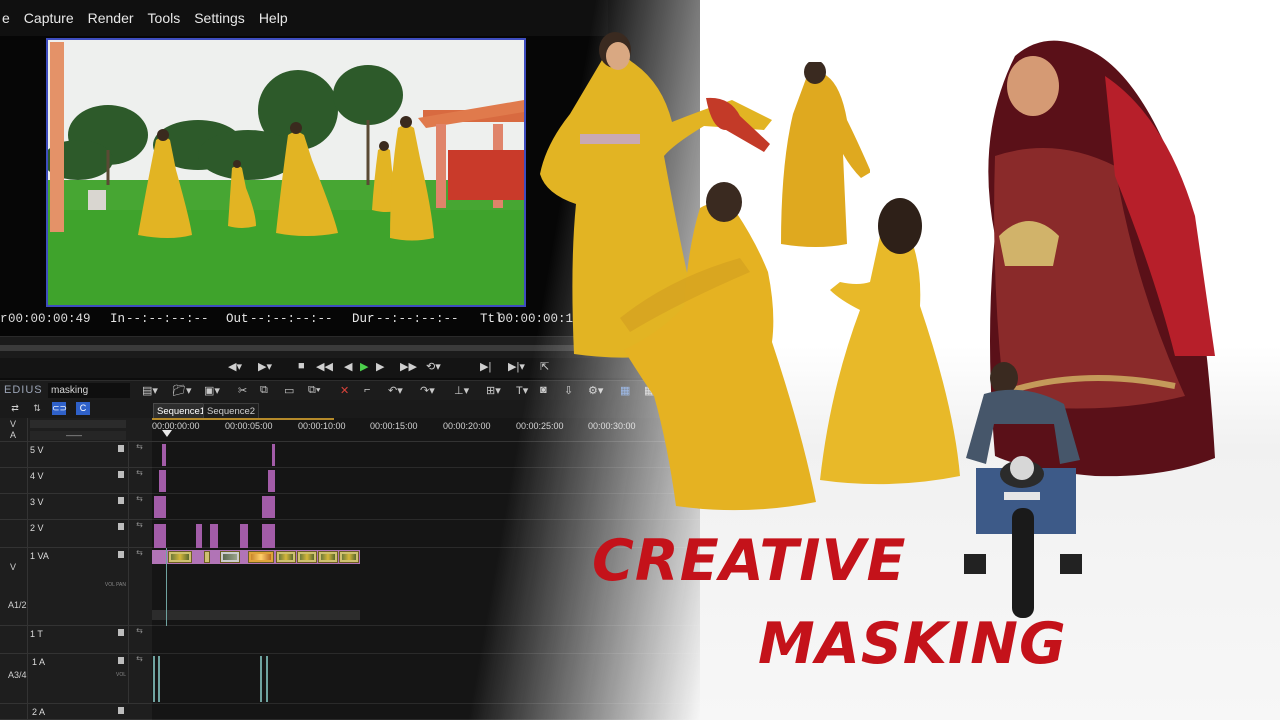  What do you see at coordinates (49, 18) in the screenshot?
I see `menu-item-capture: Capture` at bounding box center [49, 18].